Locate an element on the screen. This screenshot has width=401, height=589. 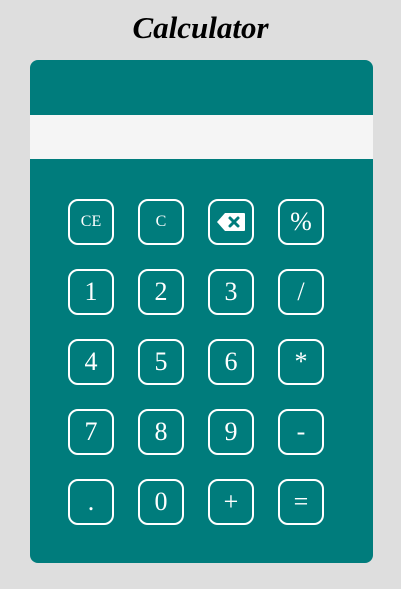
divide-button: / is located at coordinates (301, 292).